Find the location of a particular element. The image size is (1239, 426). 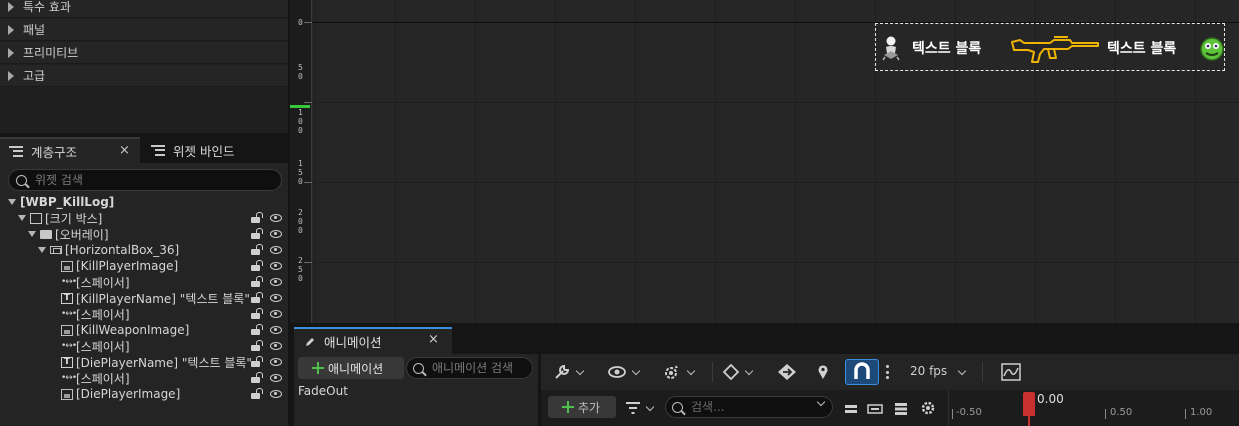

tab-hierarchy: 계층구조 × is located at coordinates (70, 150).